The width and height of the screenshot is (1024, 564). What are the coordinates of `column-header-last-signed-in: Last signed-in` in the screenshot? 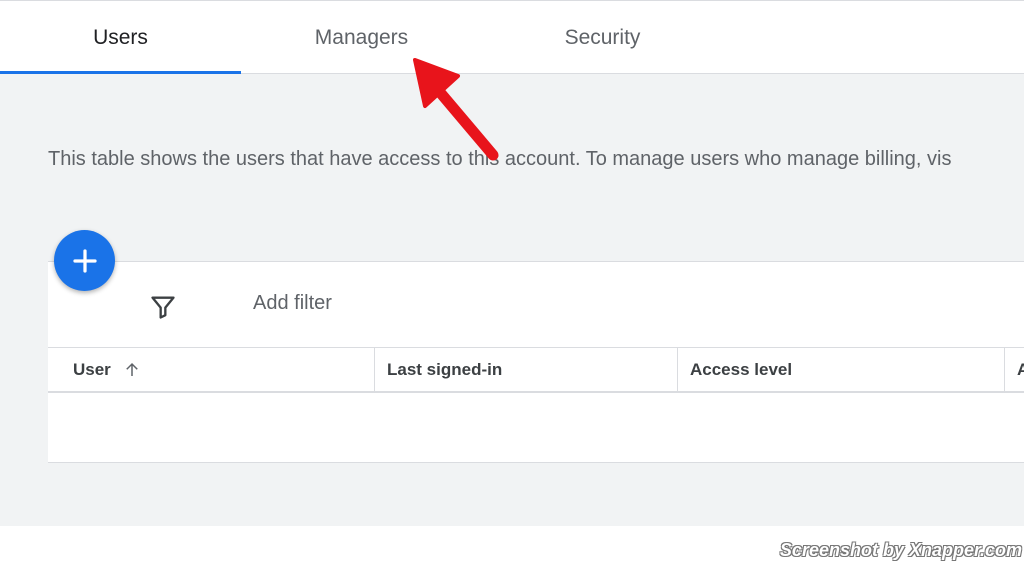 It's located at (526, 369).